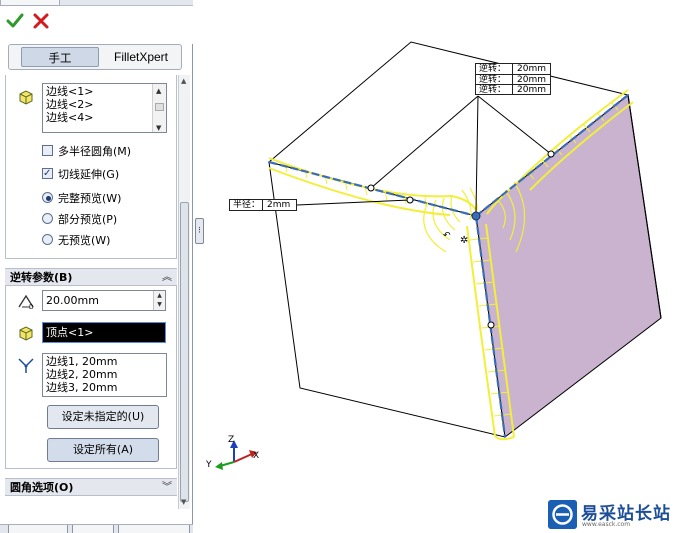 The image size is (682, 533). Describe the element at coordinates (104, 361) in the screenshot. I see `list-item: 边线1, 20mm` at that location.